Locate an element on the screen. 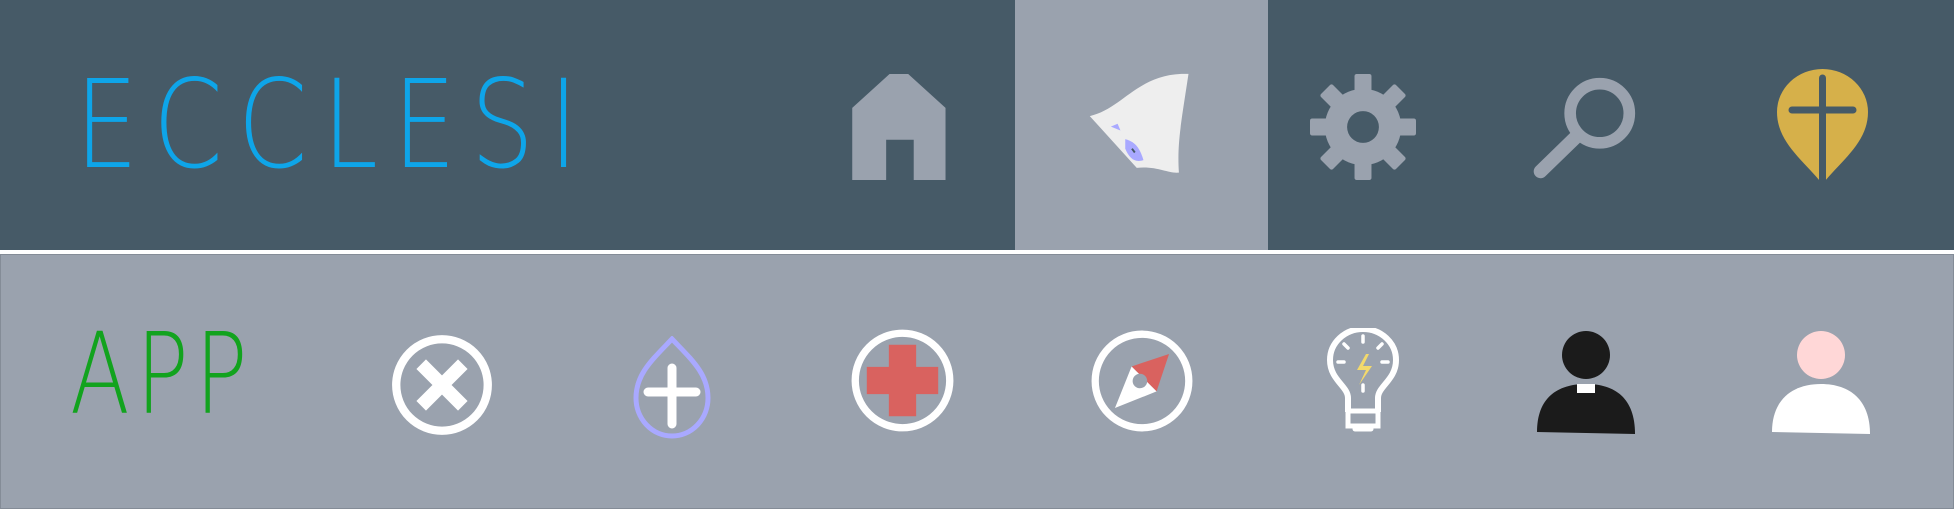 This screenshot has width=1954, height=509. cross-drop-icon is located at coordinates (672, 387).